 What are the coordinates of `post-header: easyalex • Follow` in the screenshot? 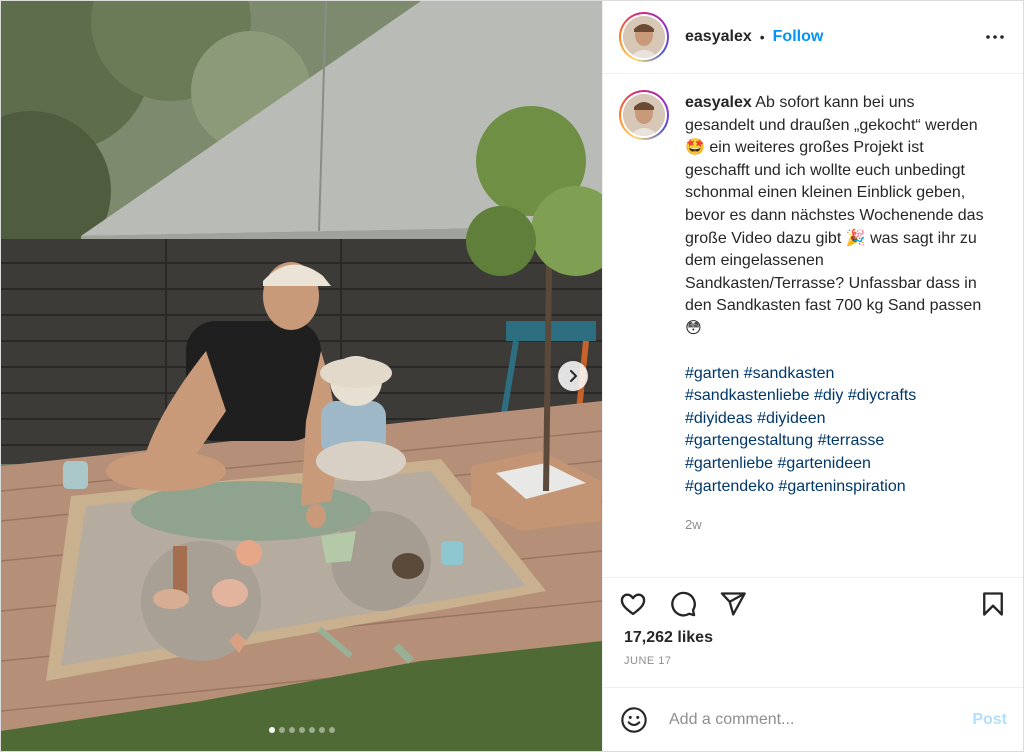 It's located at (813, 37).